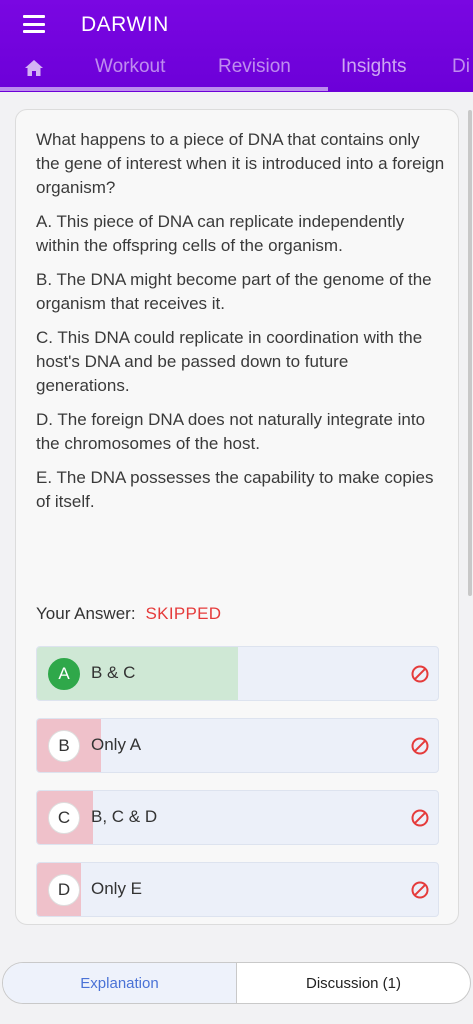 The image size is (473, 1024). I want to click on option-b-label: Only A, so click(116, 744).